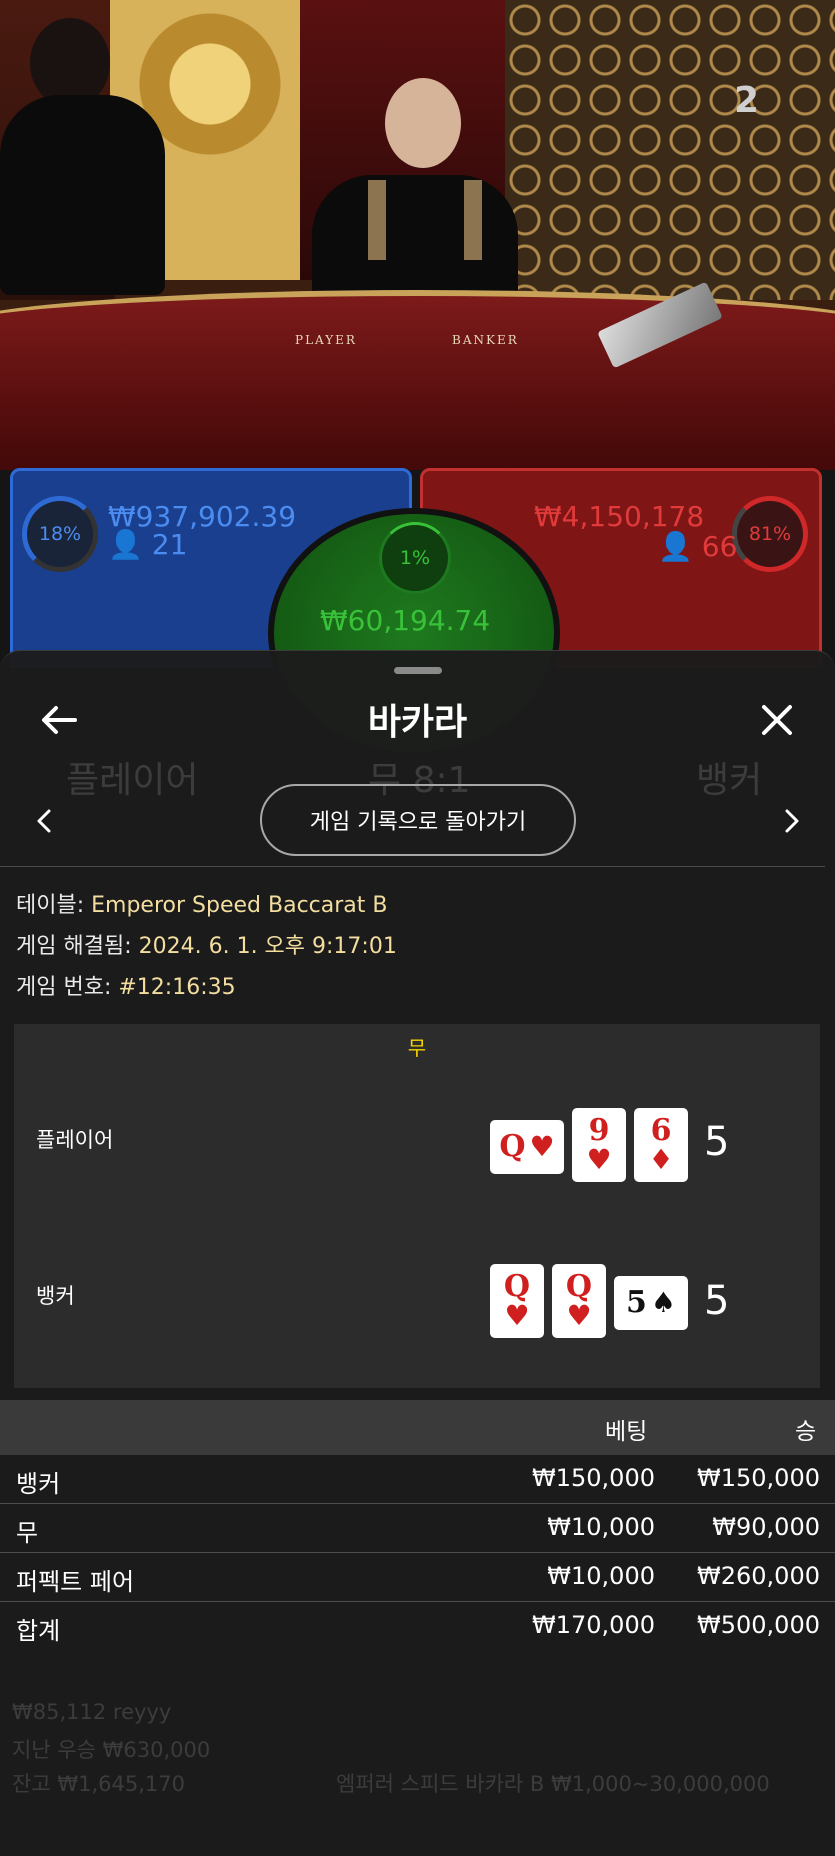  Describe the element at coordinates (417, 1529) in the screenshot. I see `bet-row: 무 ₩10,000 ₩90,000` at that location.